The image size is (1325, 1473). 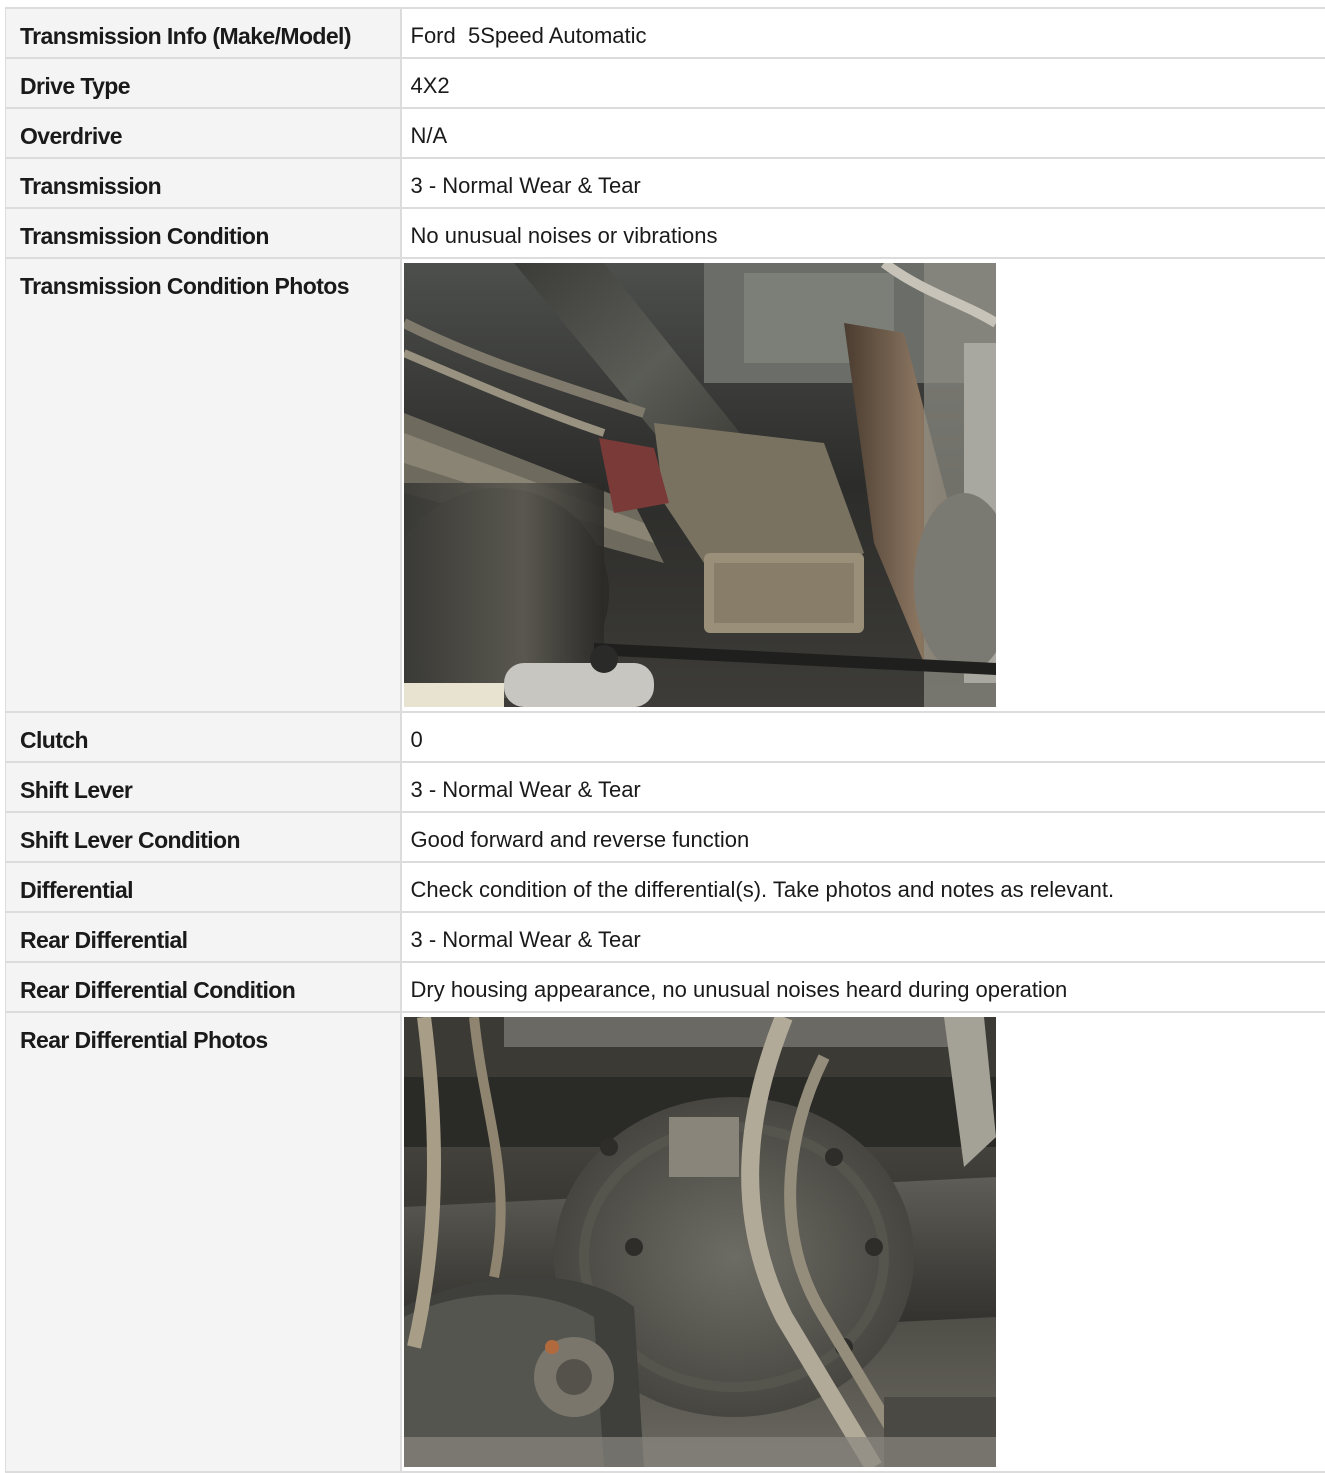 What do you see at coordinates (863, 233) in the screenshot?
I see `row-value: No unusual noises or vibrations` at bounding box center [863, 233].